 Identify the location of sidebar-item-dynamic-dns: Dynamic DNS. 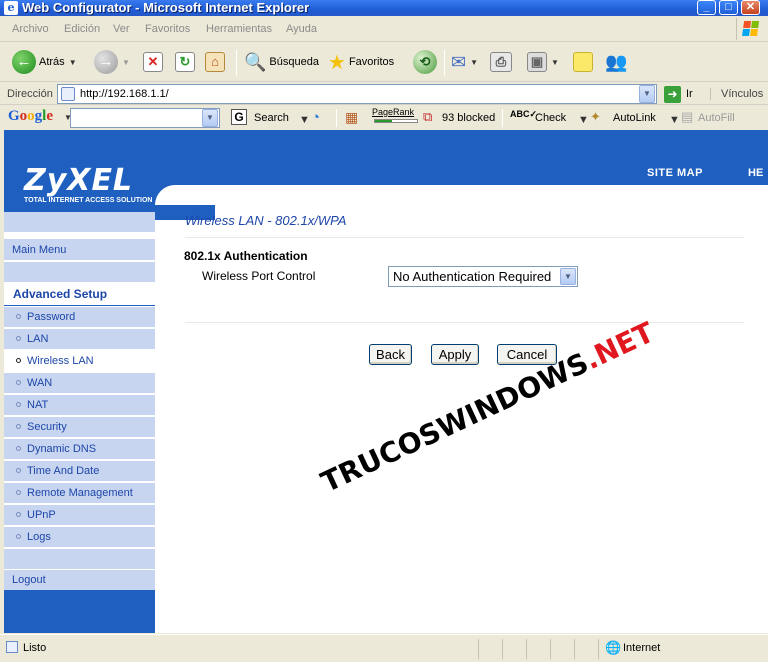
(79, 449).